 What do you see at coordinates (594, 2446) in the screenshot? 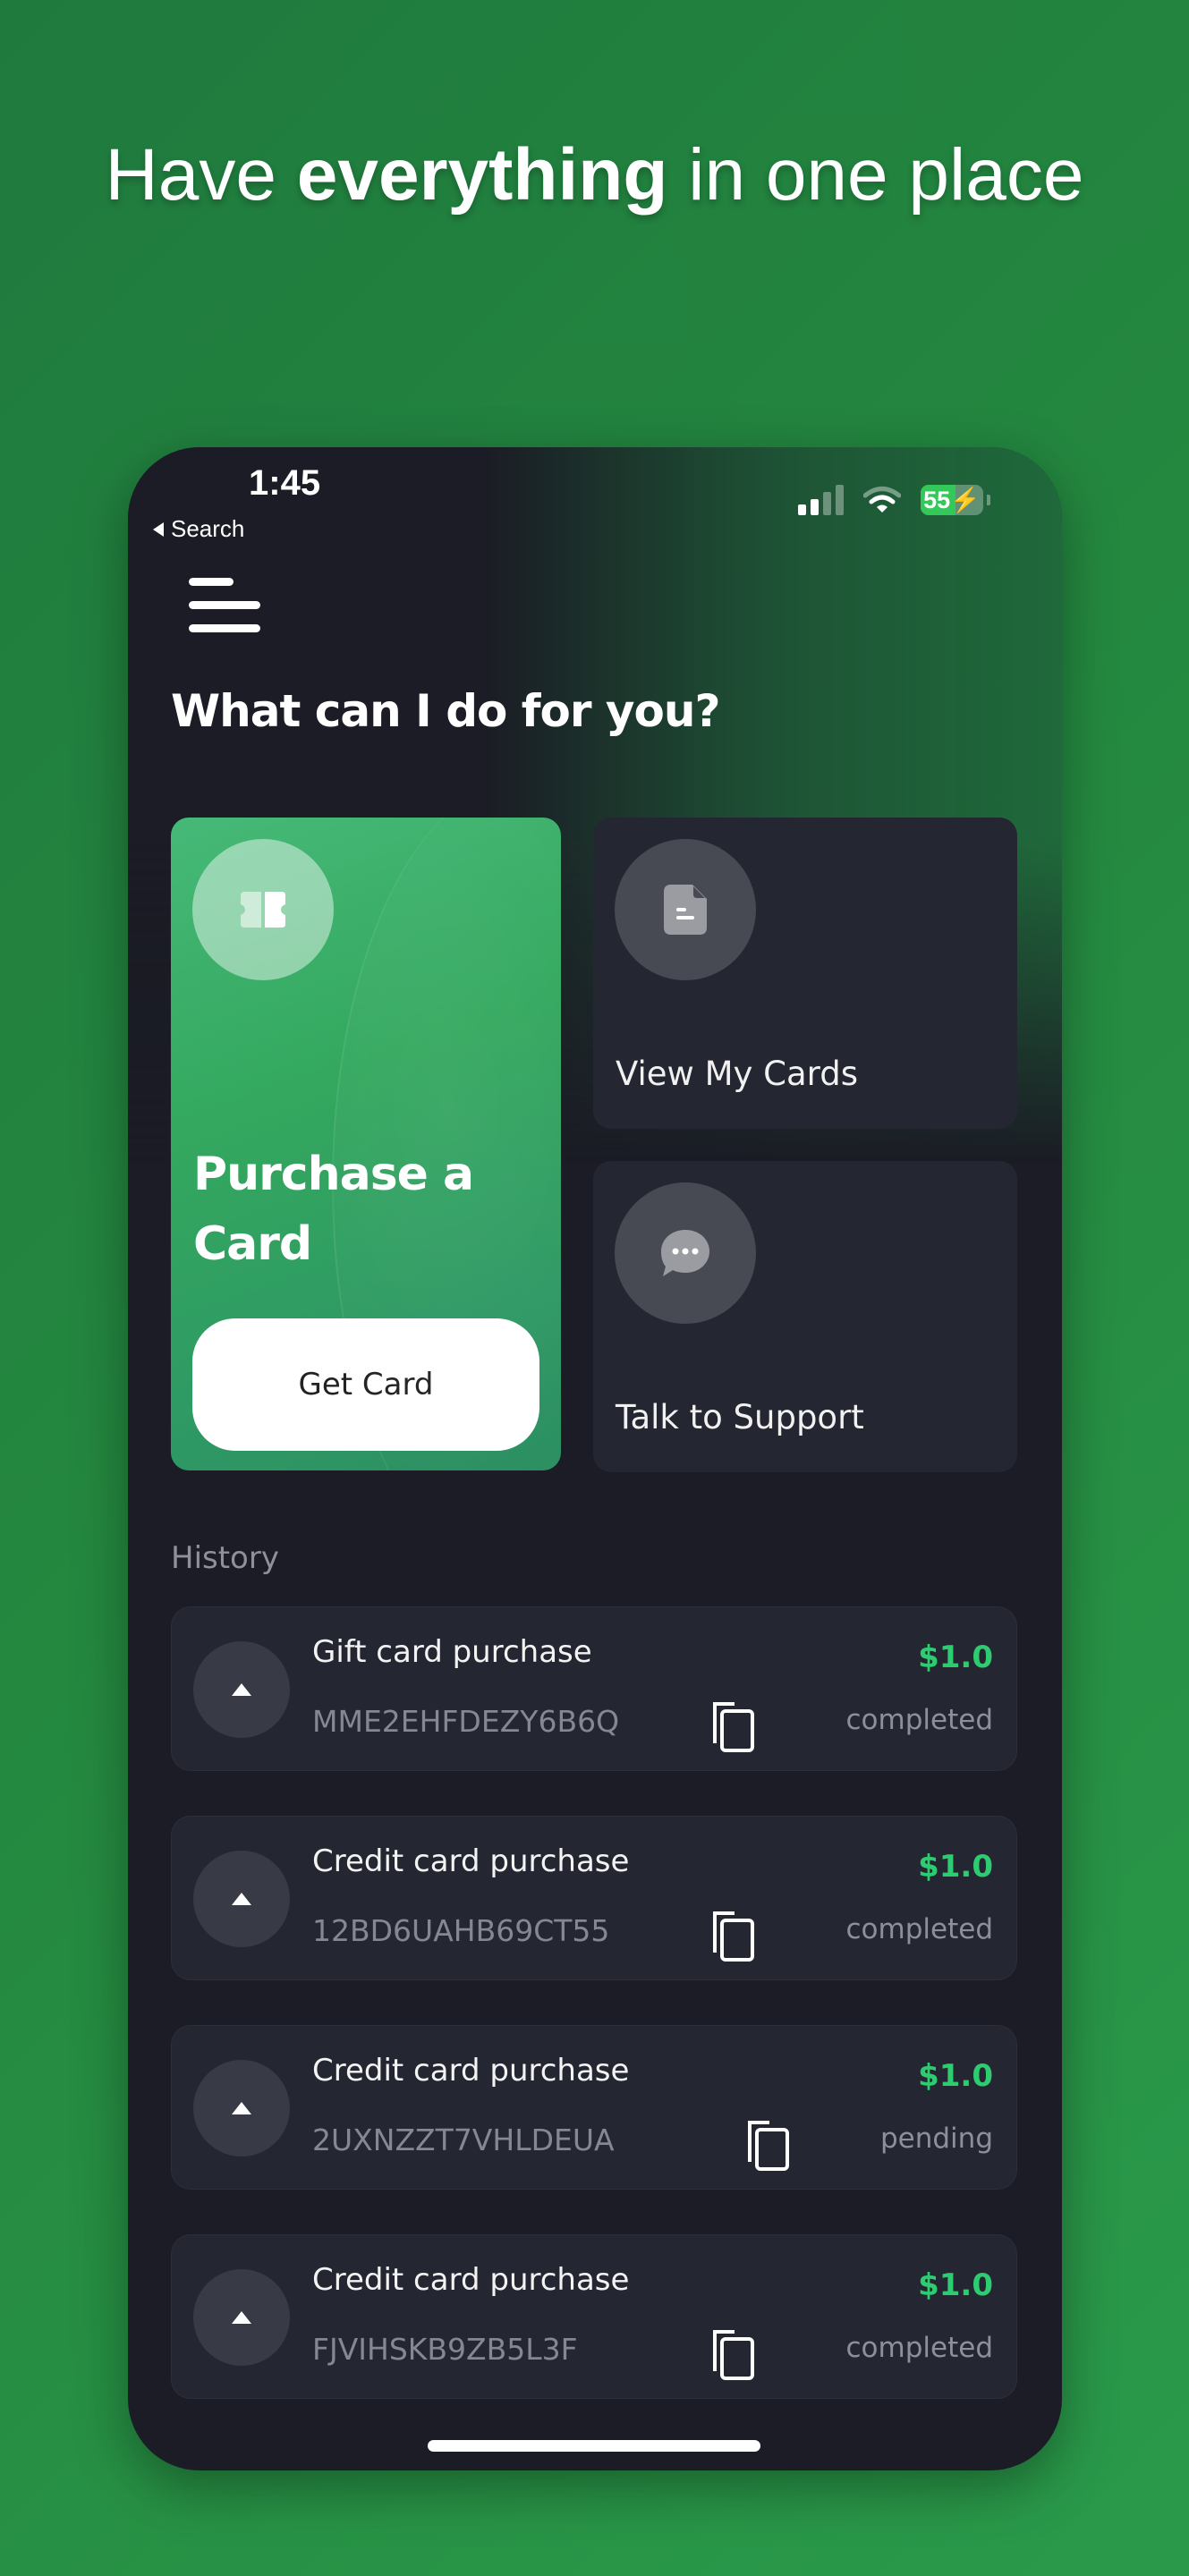
I see `home-indicator` at bounding box center [594, 2446].